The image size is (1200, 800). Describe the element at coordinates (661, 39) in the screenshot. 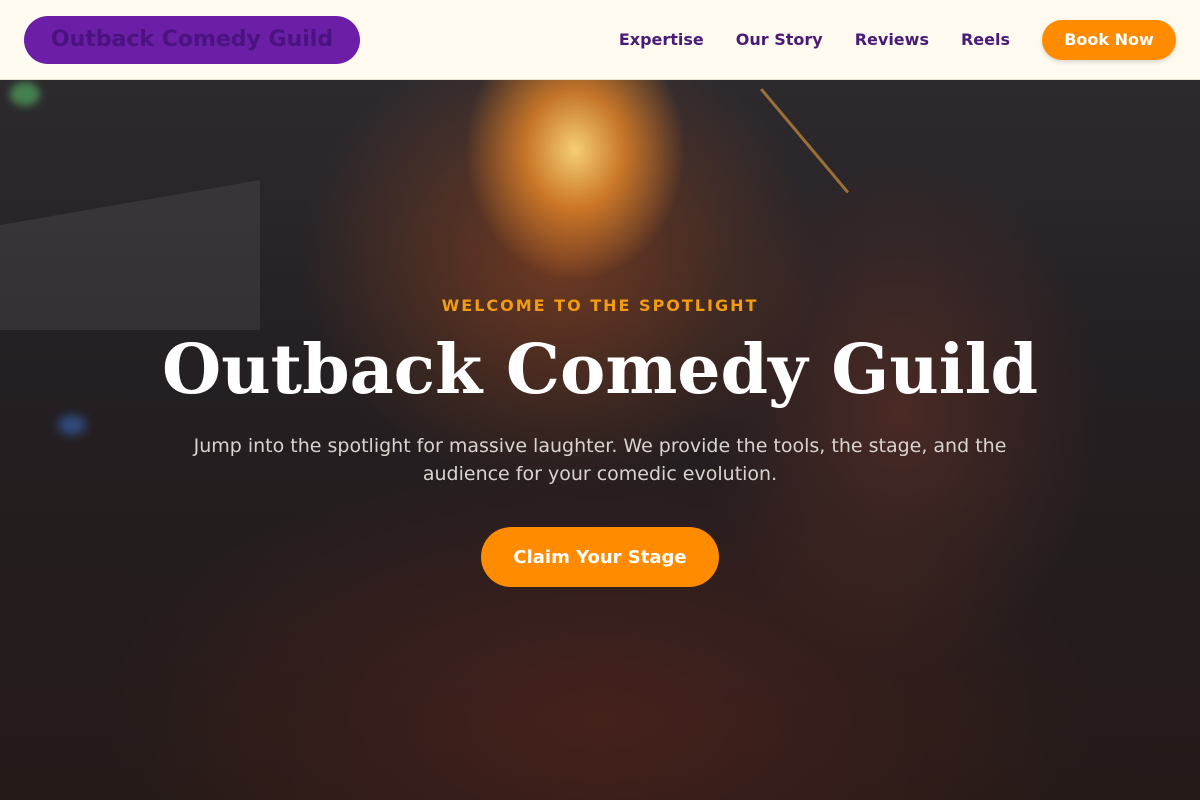

I see `nav-link-expertise: Expertise` at that location.